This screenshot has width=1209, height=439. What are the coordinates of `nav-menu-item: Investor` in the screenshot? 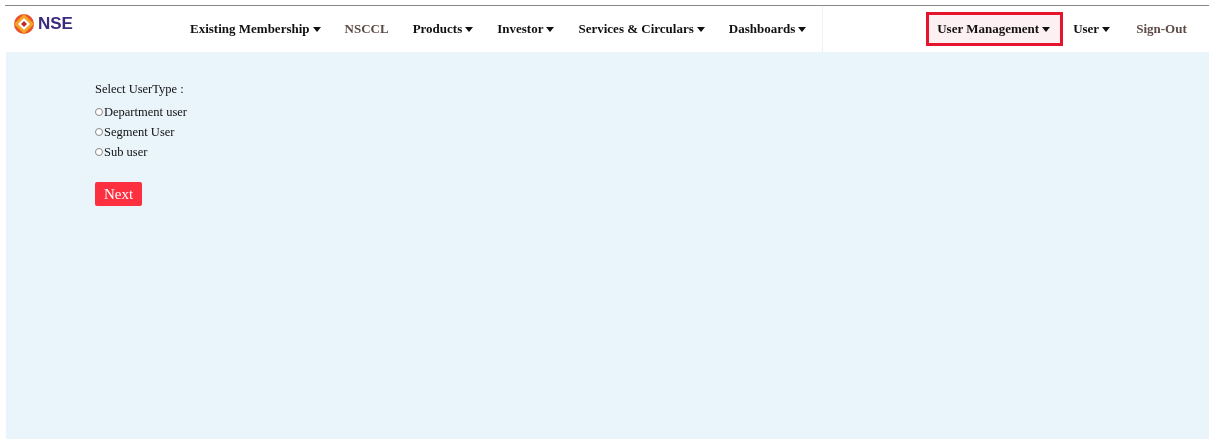 It's located at (526, 29).